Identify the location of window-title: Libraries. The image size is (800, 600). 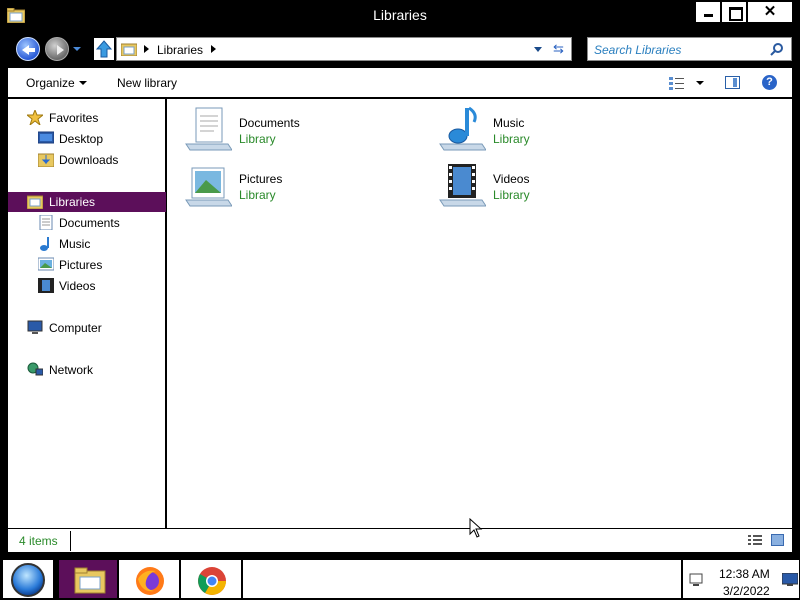
(400, 15).